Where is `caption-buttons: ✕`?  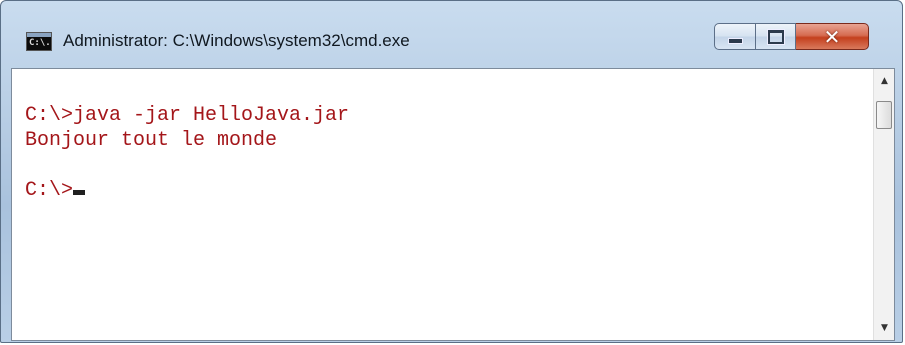 caption-buttons: ✕ is located at coordinates (791, 36).